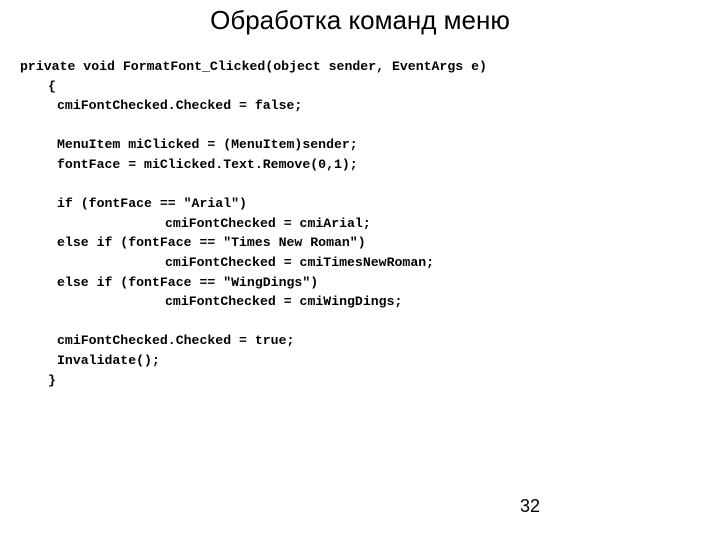  What do you see at coordinates (284, 302) in the screenshot?
I see `code-line: cmiFontChecked = cmiWingDings;` at bounding box center [284, 302].